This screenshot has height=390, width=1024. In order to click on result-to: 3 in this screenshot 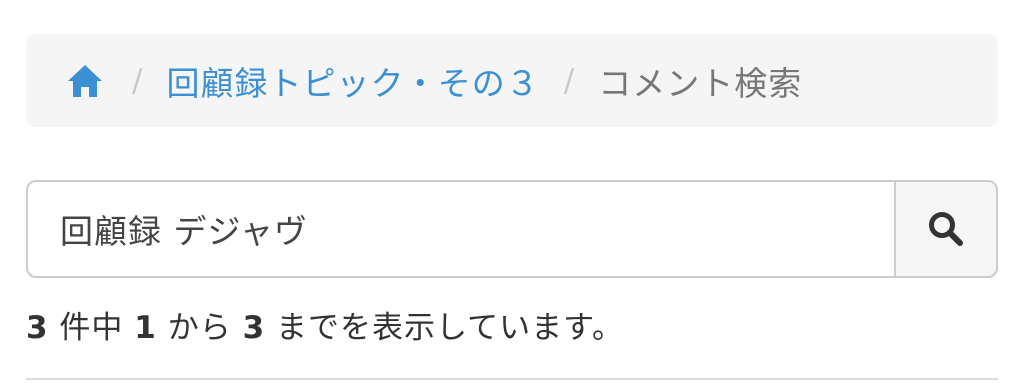, I will do `click(254, 328)`.